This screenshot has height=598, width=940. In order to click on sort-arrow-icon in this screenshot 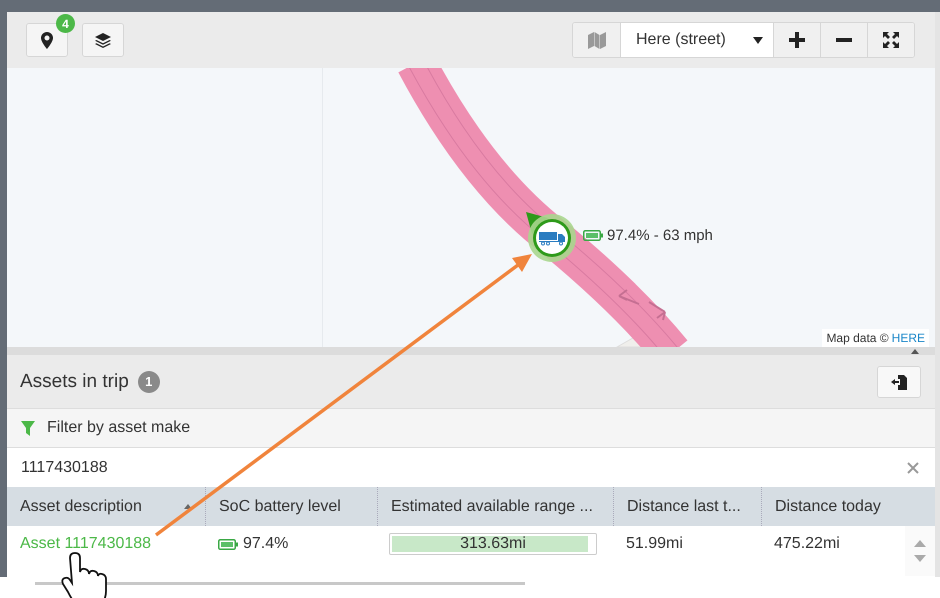, I will do `click(188, 506)`.